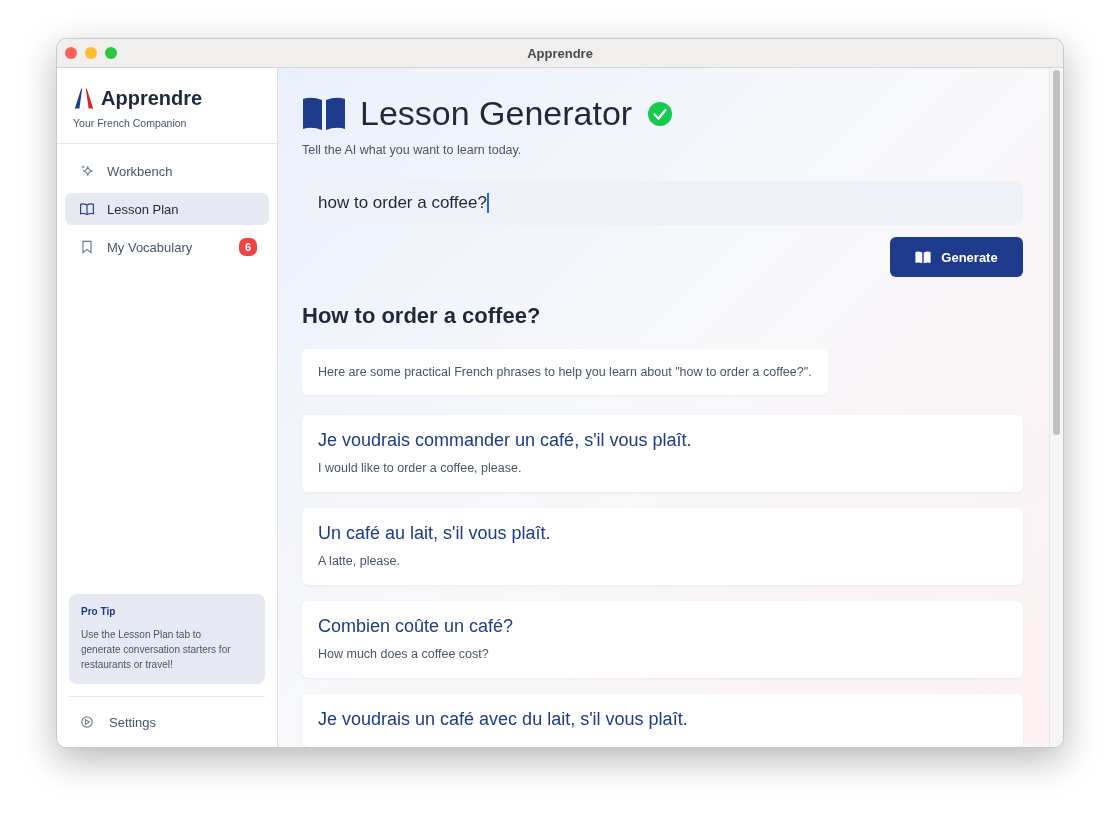  Describe the element at coordinates (248, 247) in the screenshot. I see `count-badge: 6` at that location.